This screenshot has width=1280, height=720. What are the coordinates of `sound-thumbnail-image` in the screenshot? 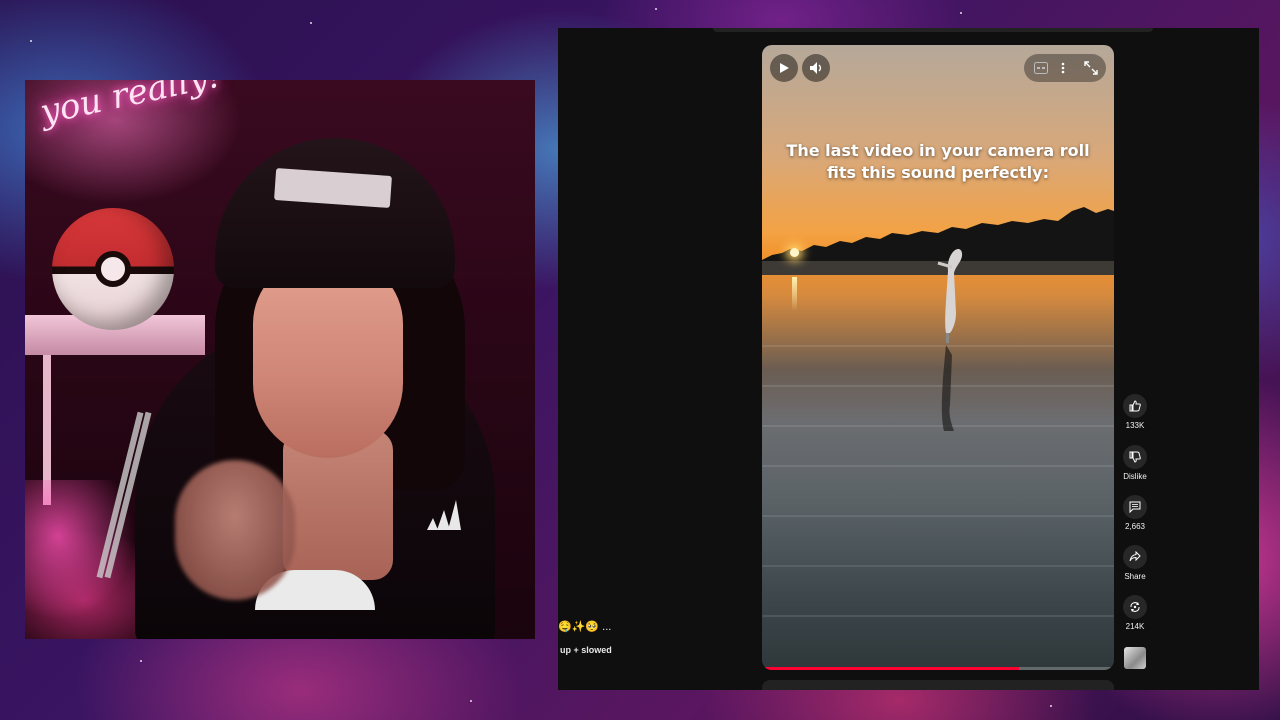 It's located at (1135, 658).